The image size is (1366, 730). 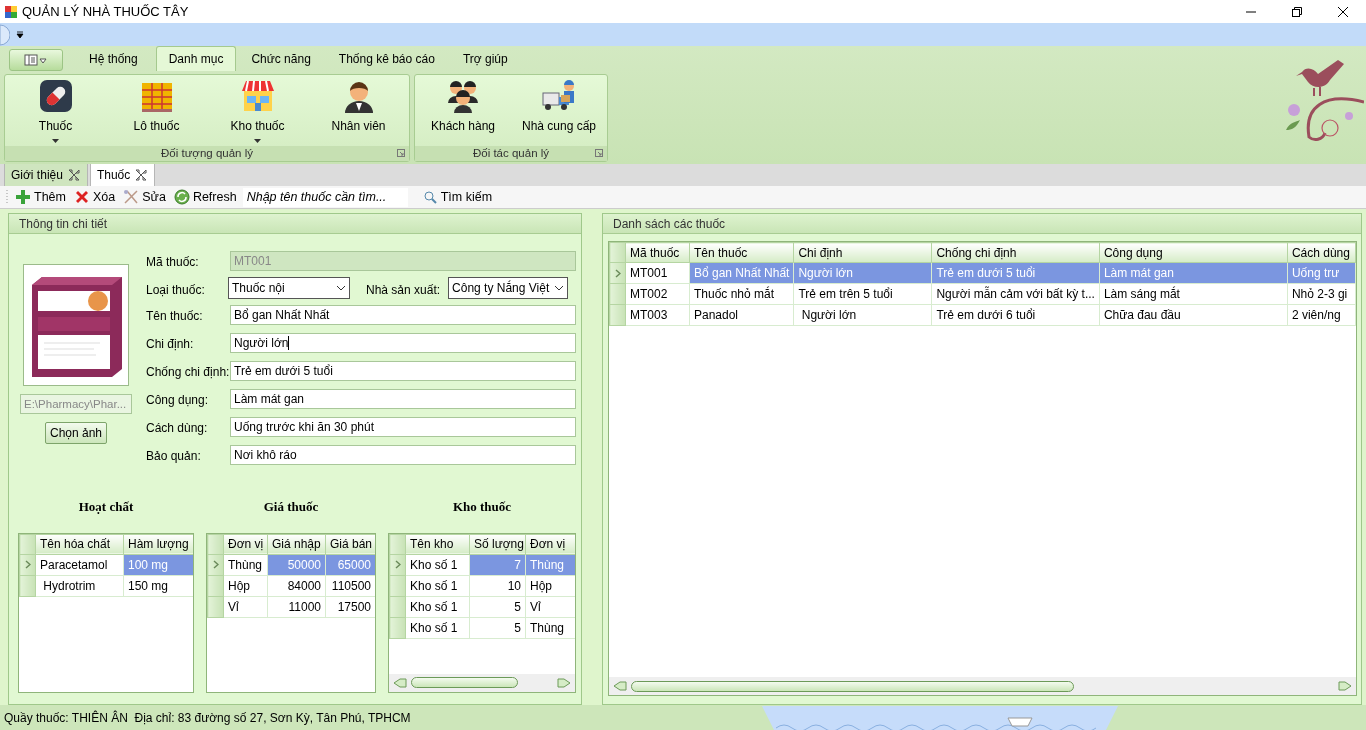 I want to click on table-cell: Chữa đau đầu, so click(x=1193, y=315).